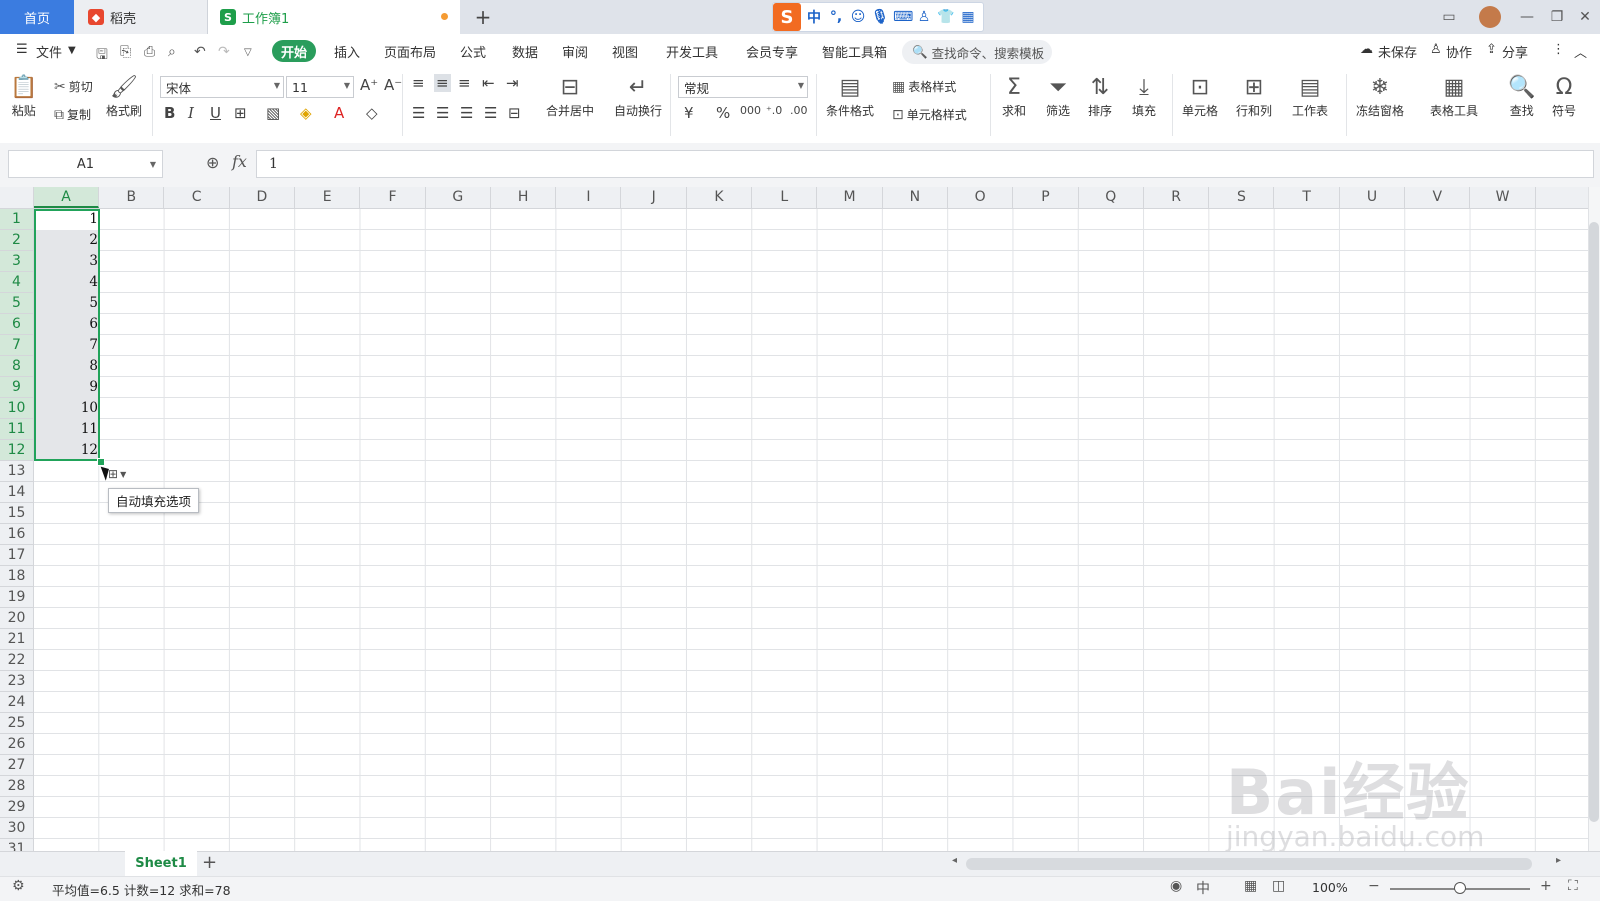 This screenshot has height=901, width=1600. What do you see at coordinates (458, 197) in the screenshot?
I see `column-header: G` at bounding box center [458, 197].